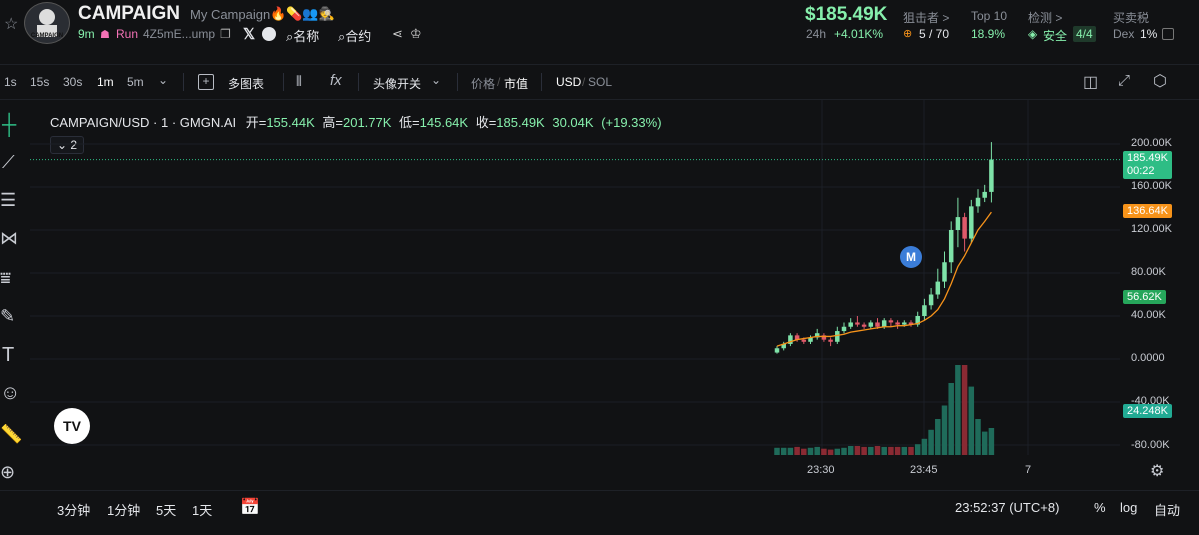  What do you see at coordinates (302, 35) in the screenshot?
I see `name-search-button: ⌕名称` at bounding box center [302, 35].